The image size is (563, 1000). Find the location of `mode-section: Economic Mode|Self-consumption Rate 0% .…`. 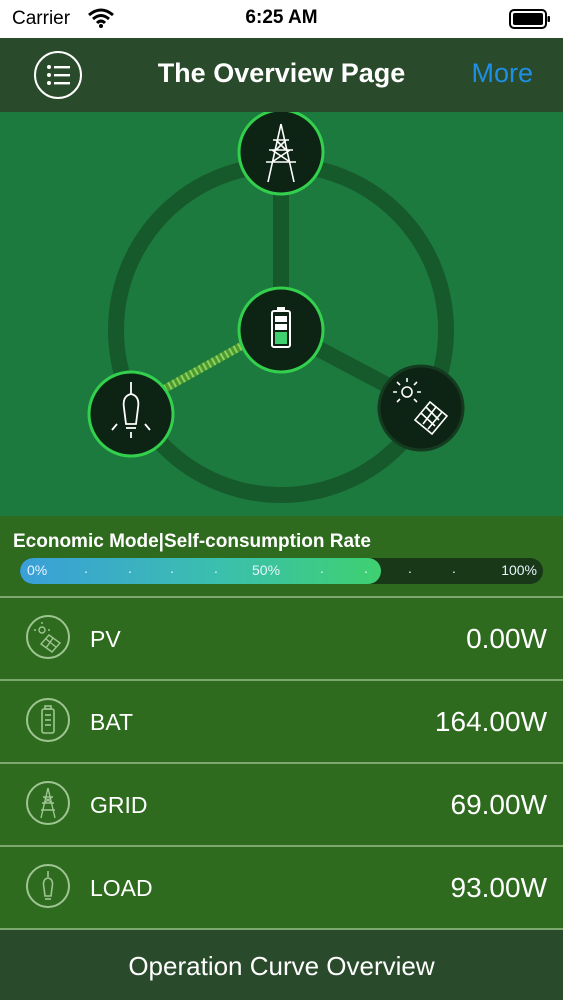

mode-section: Economic Mode|Self-consumption Rate 0% .… is located at coordinates (281, 556).